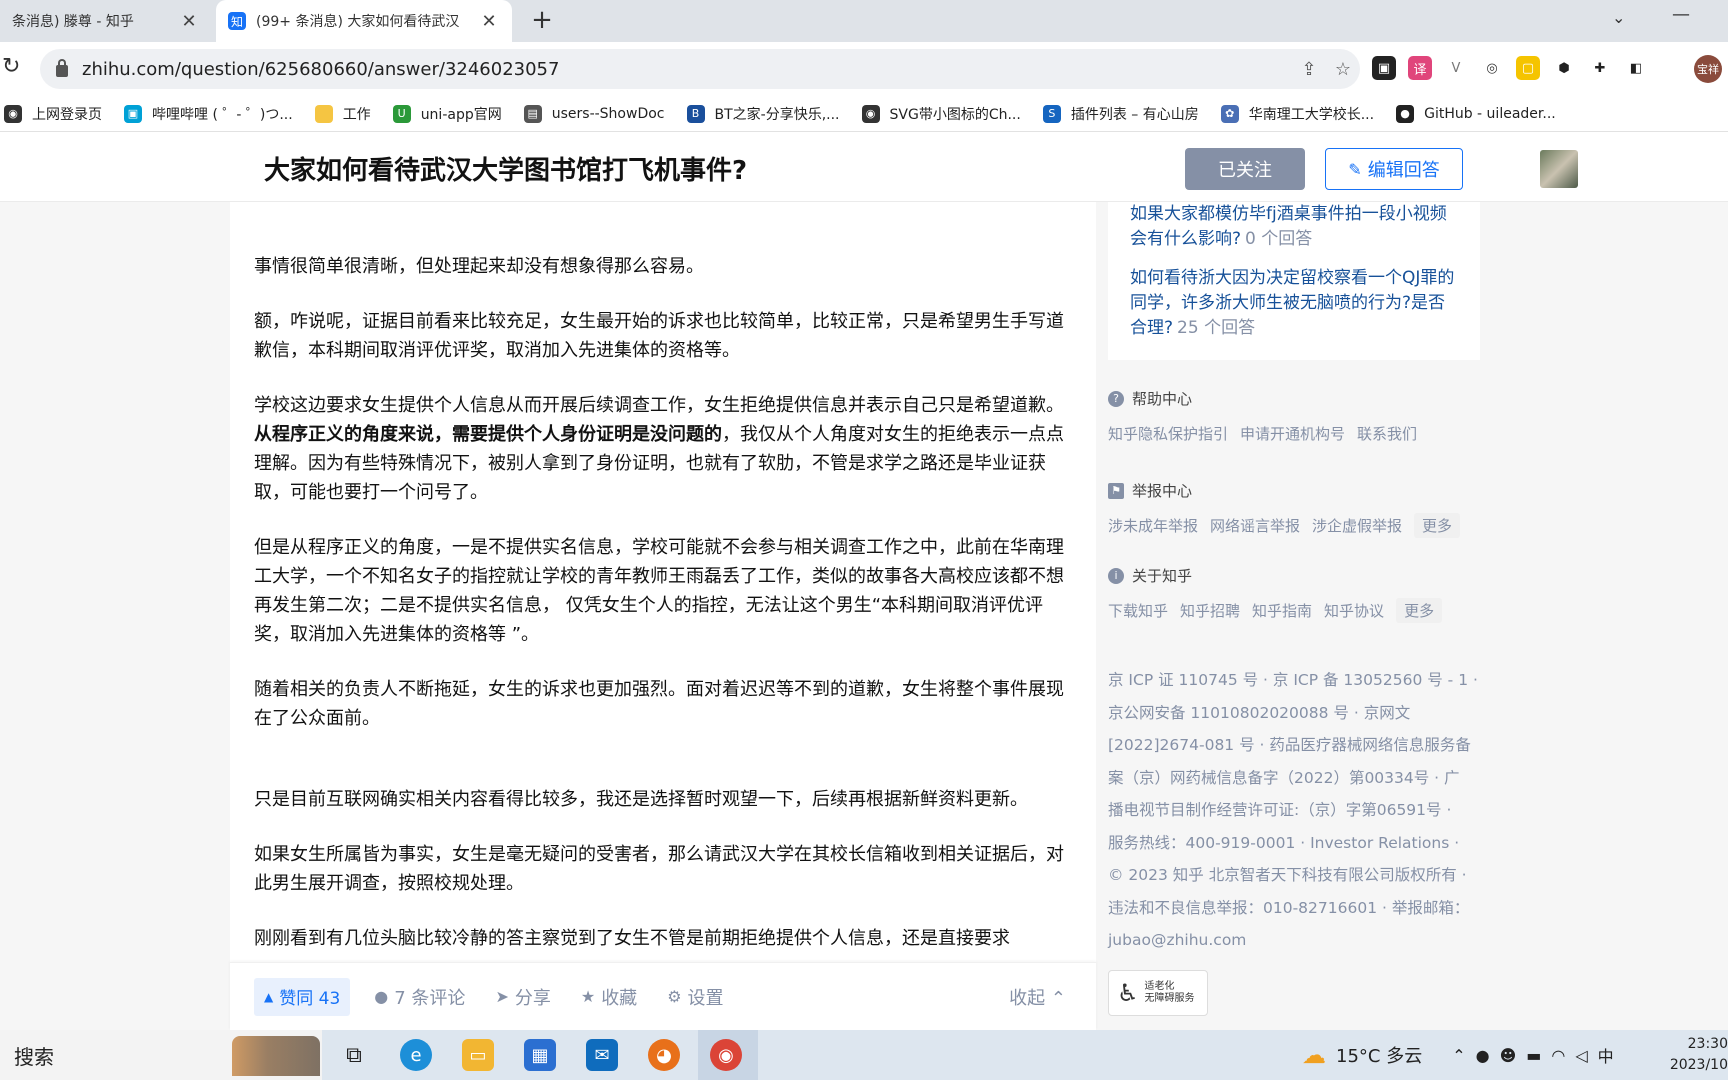 The image size is (1728, 1080). I want to click on jobs-link: 知乎招聘, so click(1210, 610).